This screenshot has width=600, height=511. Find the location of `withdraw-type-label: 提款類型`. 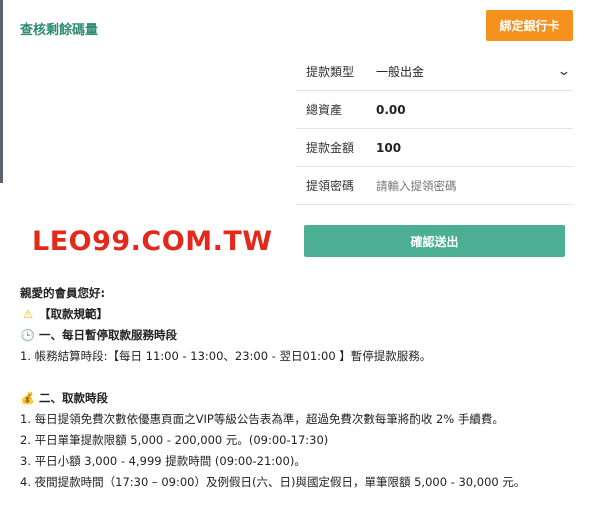

withdraw-type-label: 提款類型 is located at coordinates (330, 72).